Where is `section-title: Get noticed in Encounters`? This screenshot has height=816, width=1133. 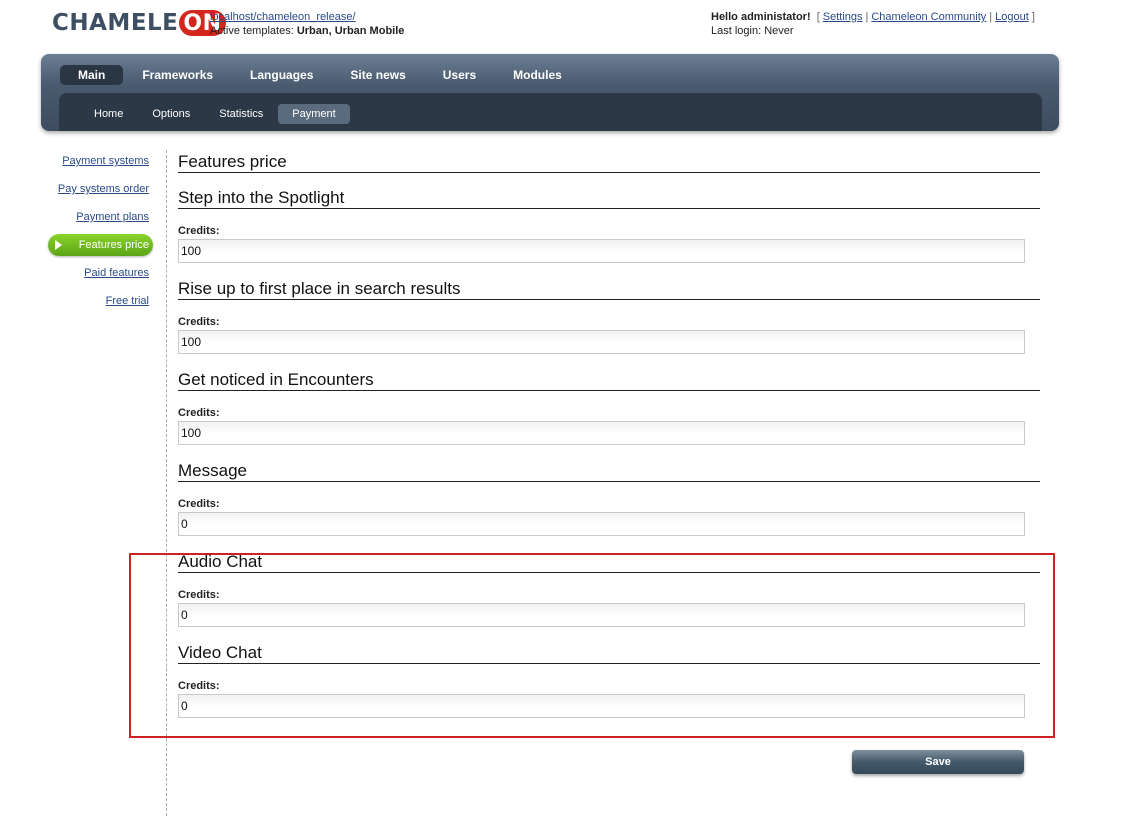
section-title: Get noticed in Encounters is located at coordinates (609, 380).